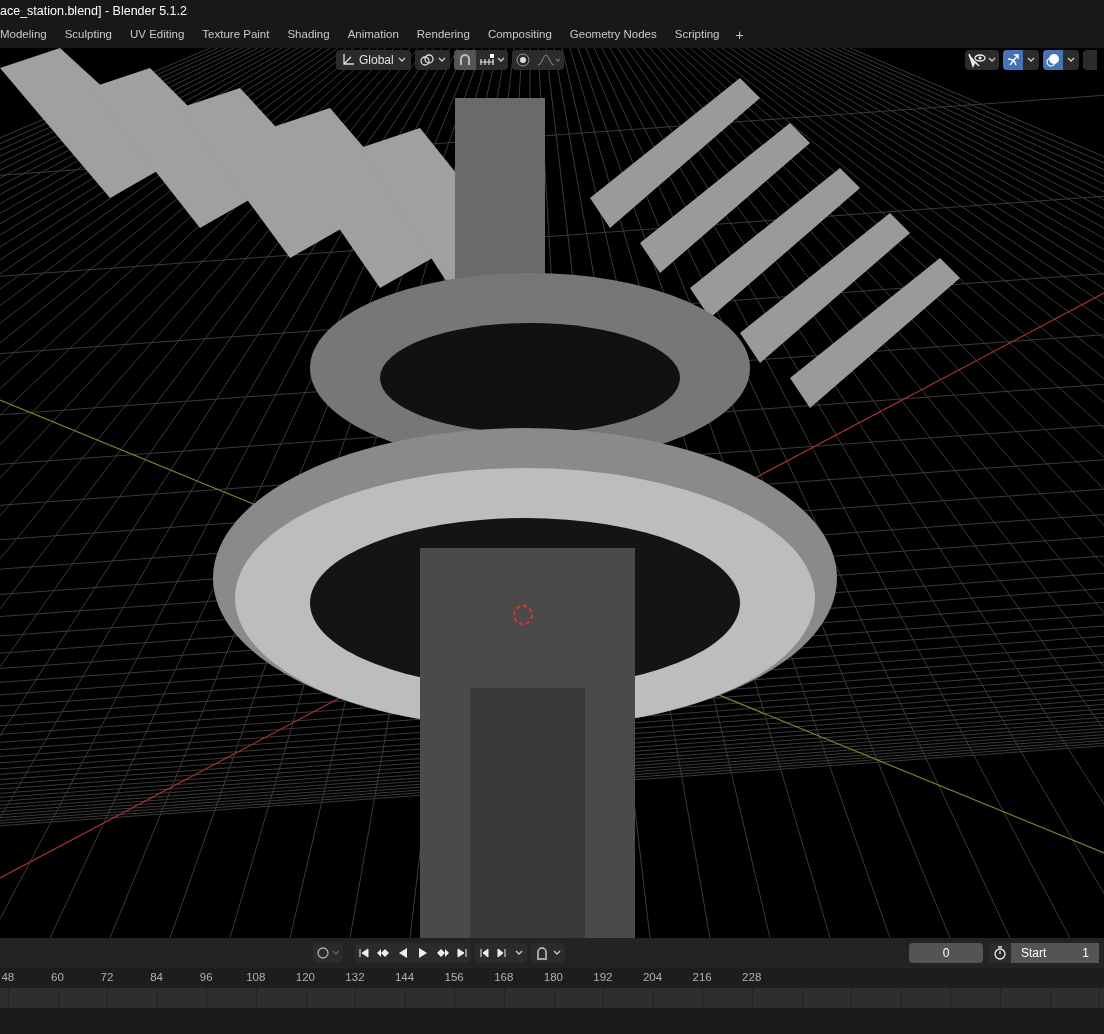 The width and height of the screenshot is (1104, 1034). I want to click on record-icon, so click(323, 953).